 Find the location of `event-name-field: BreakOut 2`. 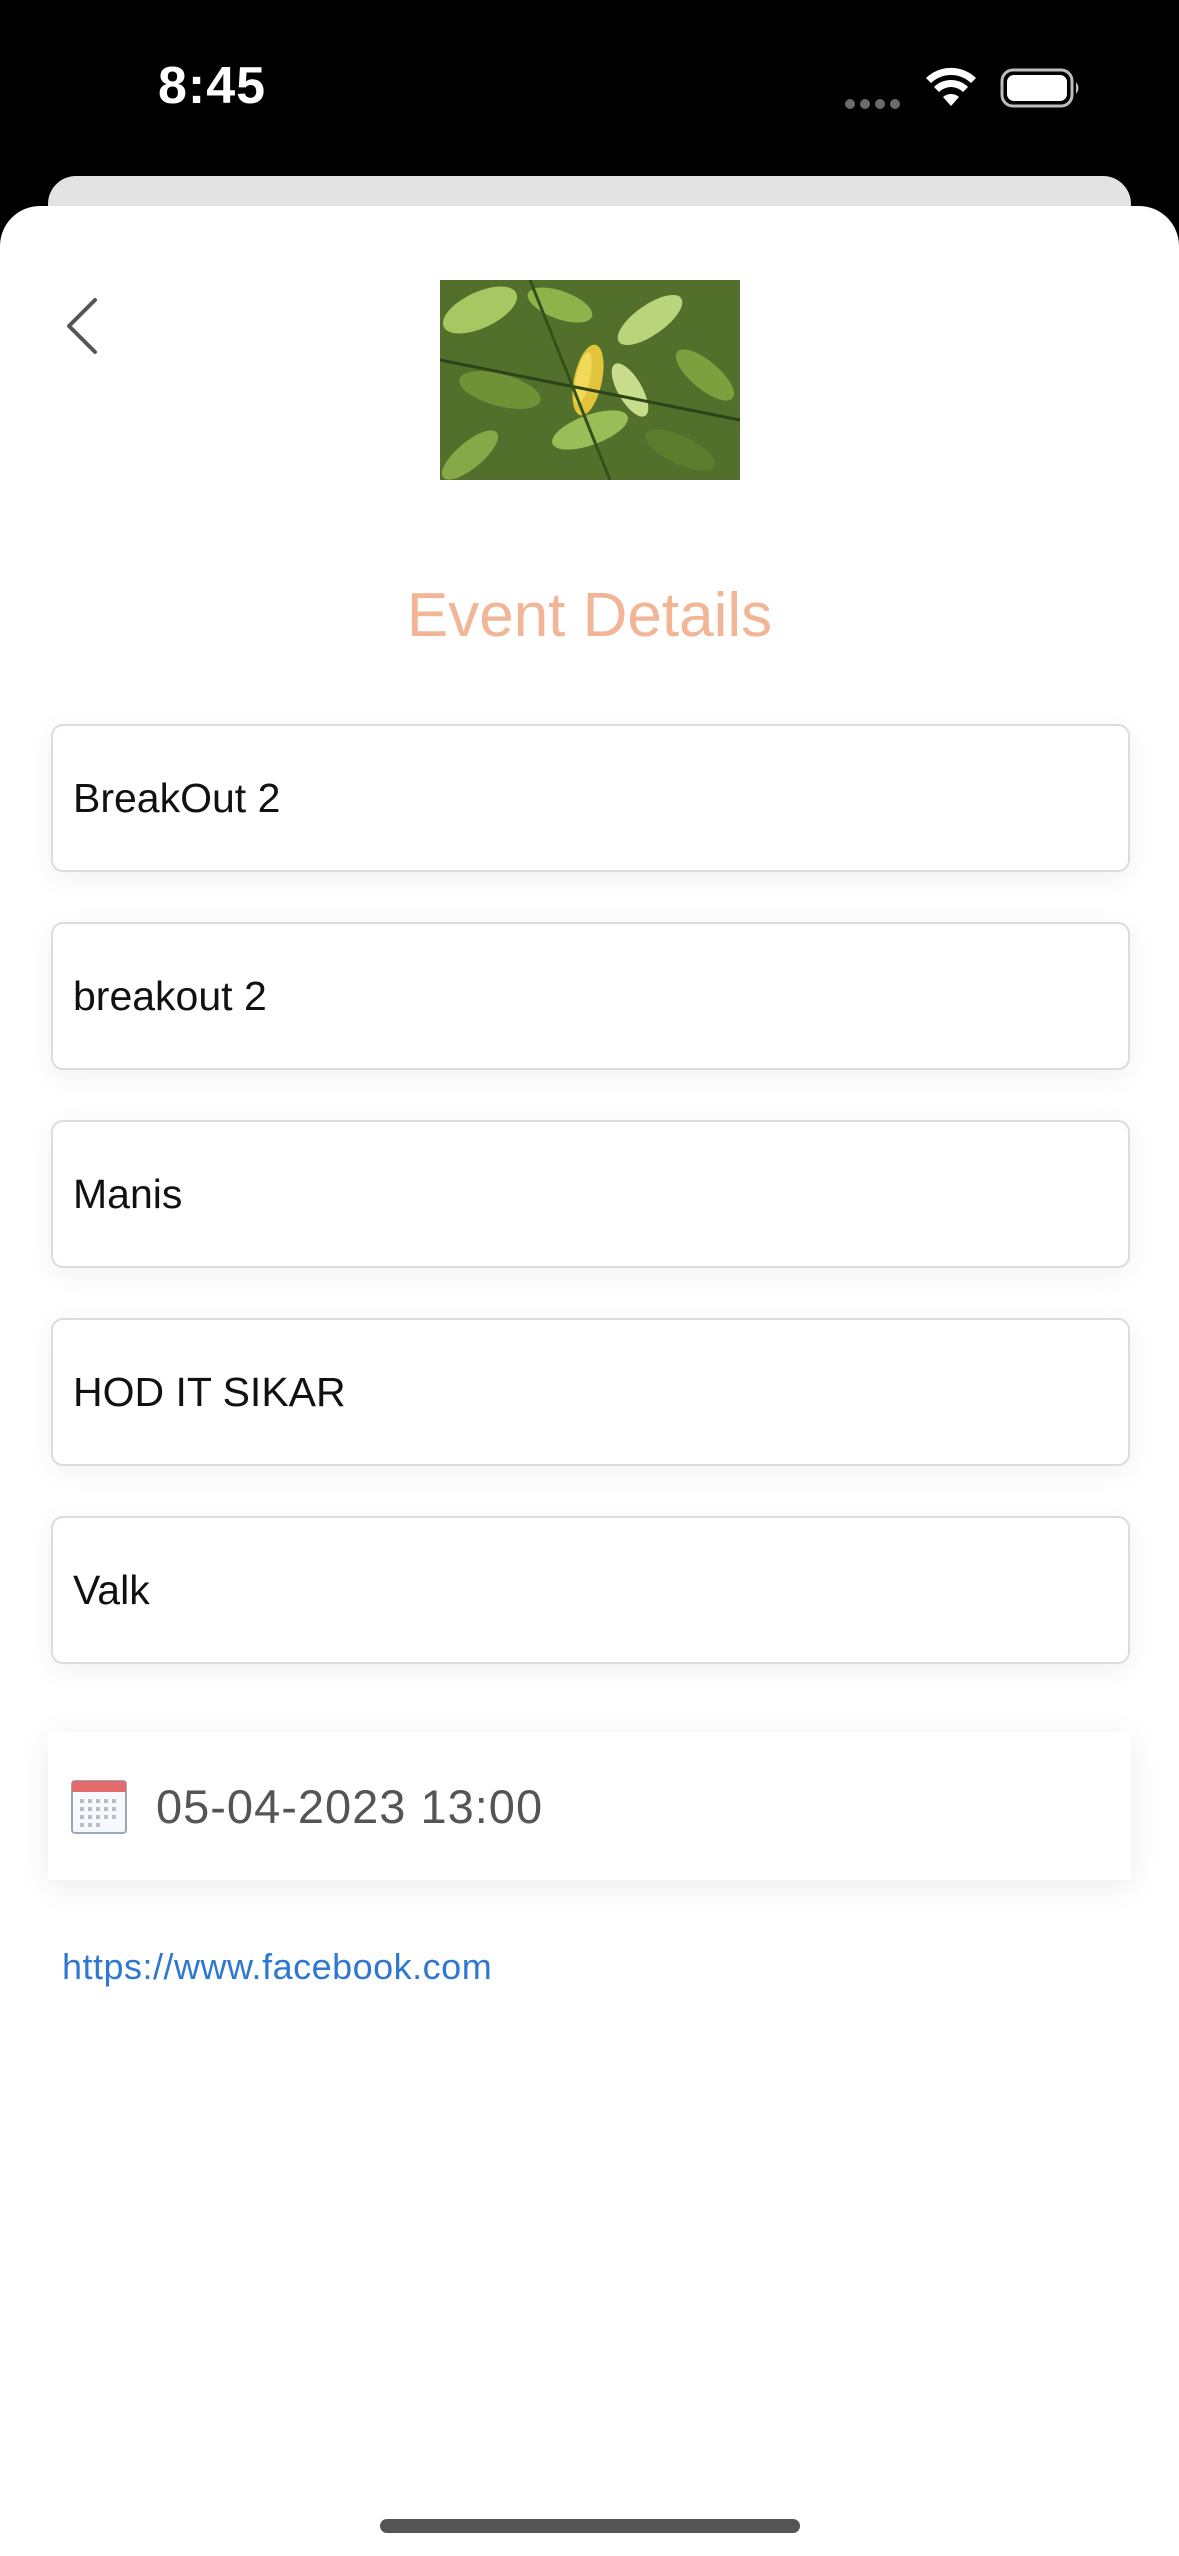

event-name-field: BreakOut 2 is located at coordinates (590, 798).